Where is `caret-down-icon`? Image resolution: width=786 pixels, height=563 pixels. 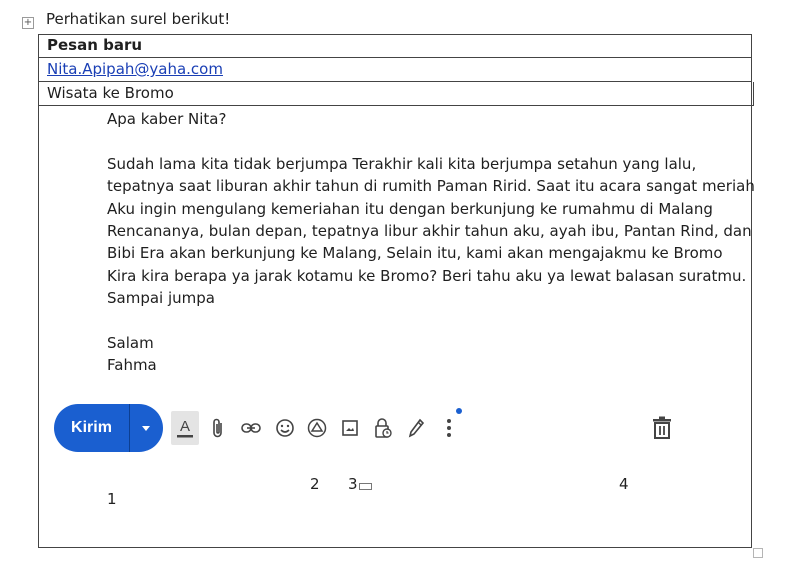
caret-down-icon is located at coordinates (146, 428).